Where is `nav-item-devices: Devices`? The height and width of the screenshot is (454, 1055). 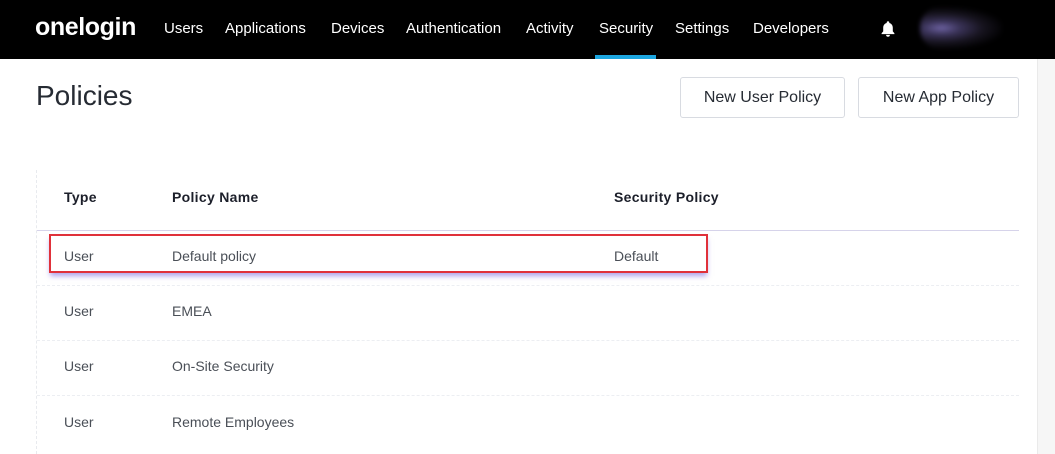 nav-item-devices: Devices is located at coordinates (357, 29).